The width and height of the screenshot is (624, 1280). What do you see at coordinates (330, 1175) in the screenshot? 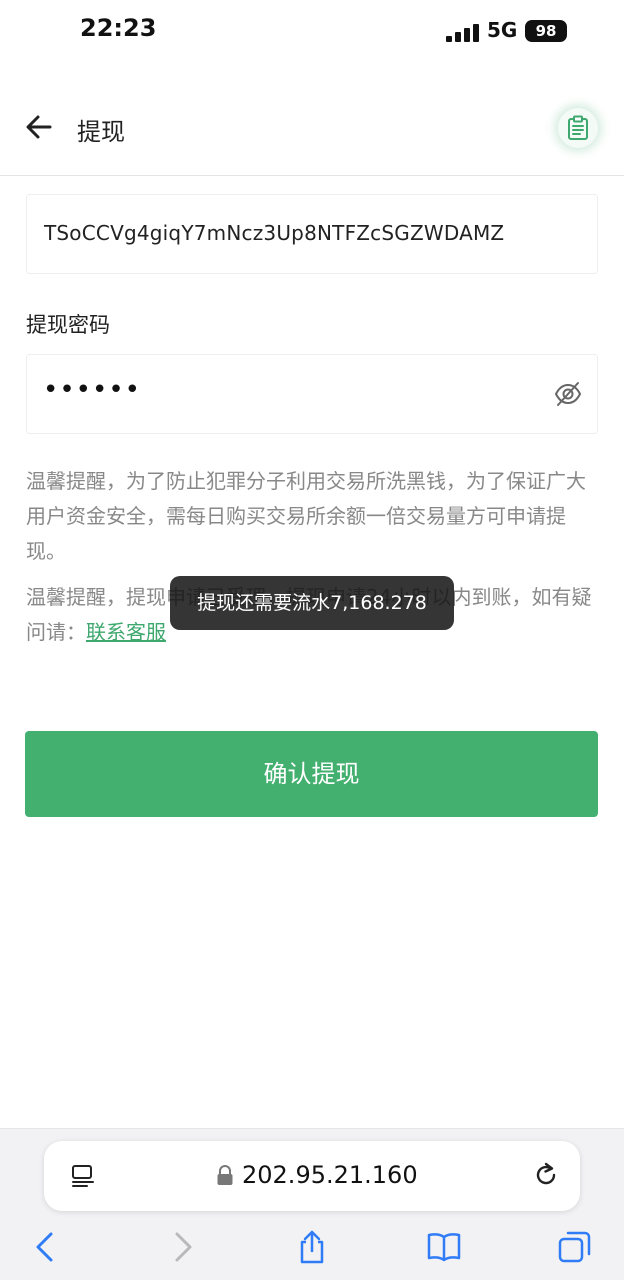
I see `url-text: 202.95.21.160` at bounding box center [330, 1175].